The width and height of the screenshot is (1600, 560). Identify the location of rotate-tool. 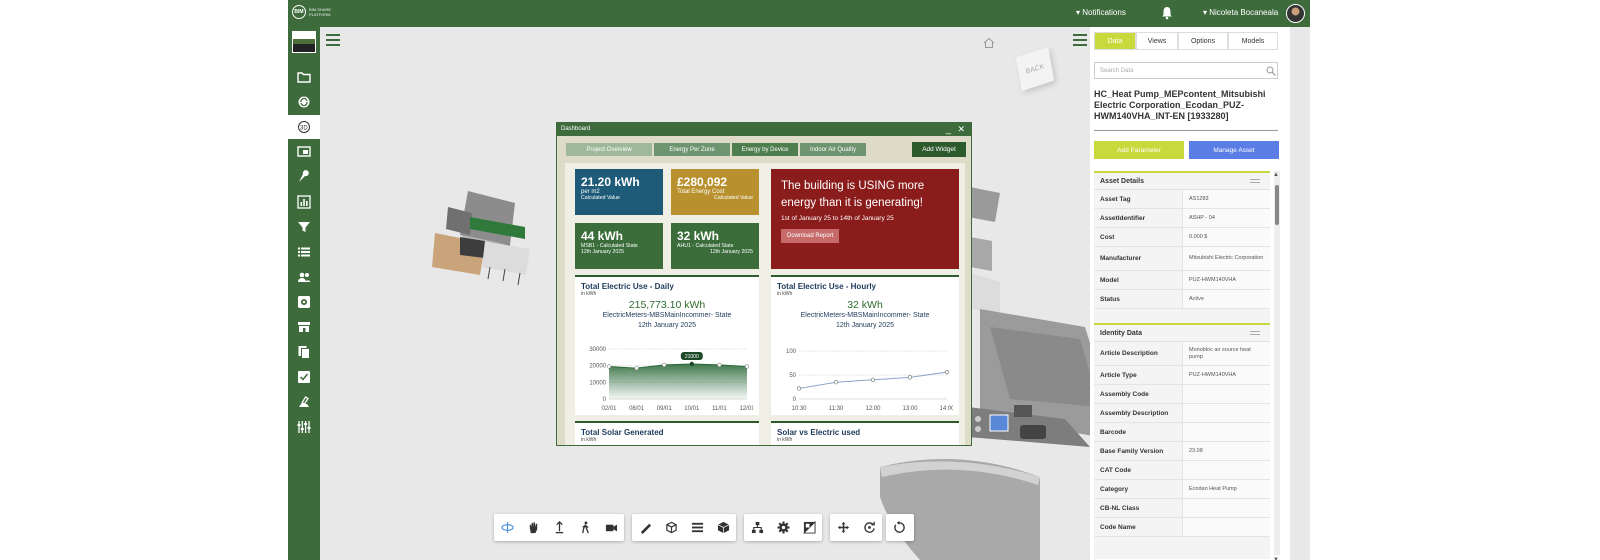
(869, 527).